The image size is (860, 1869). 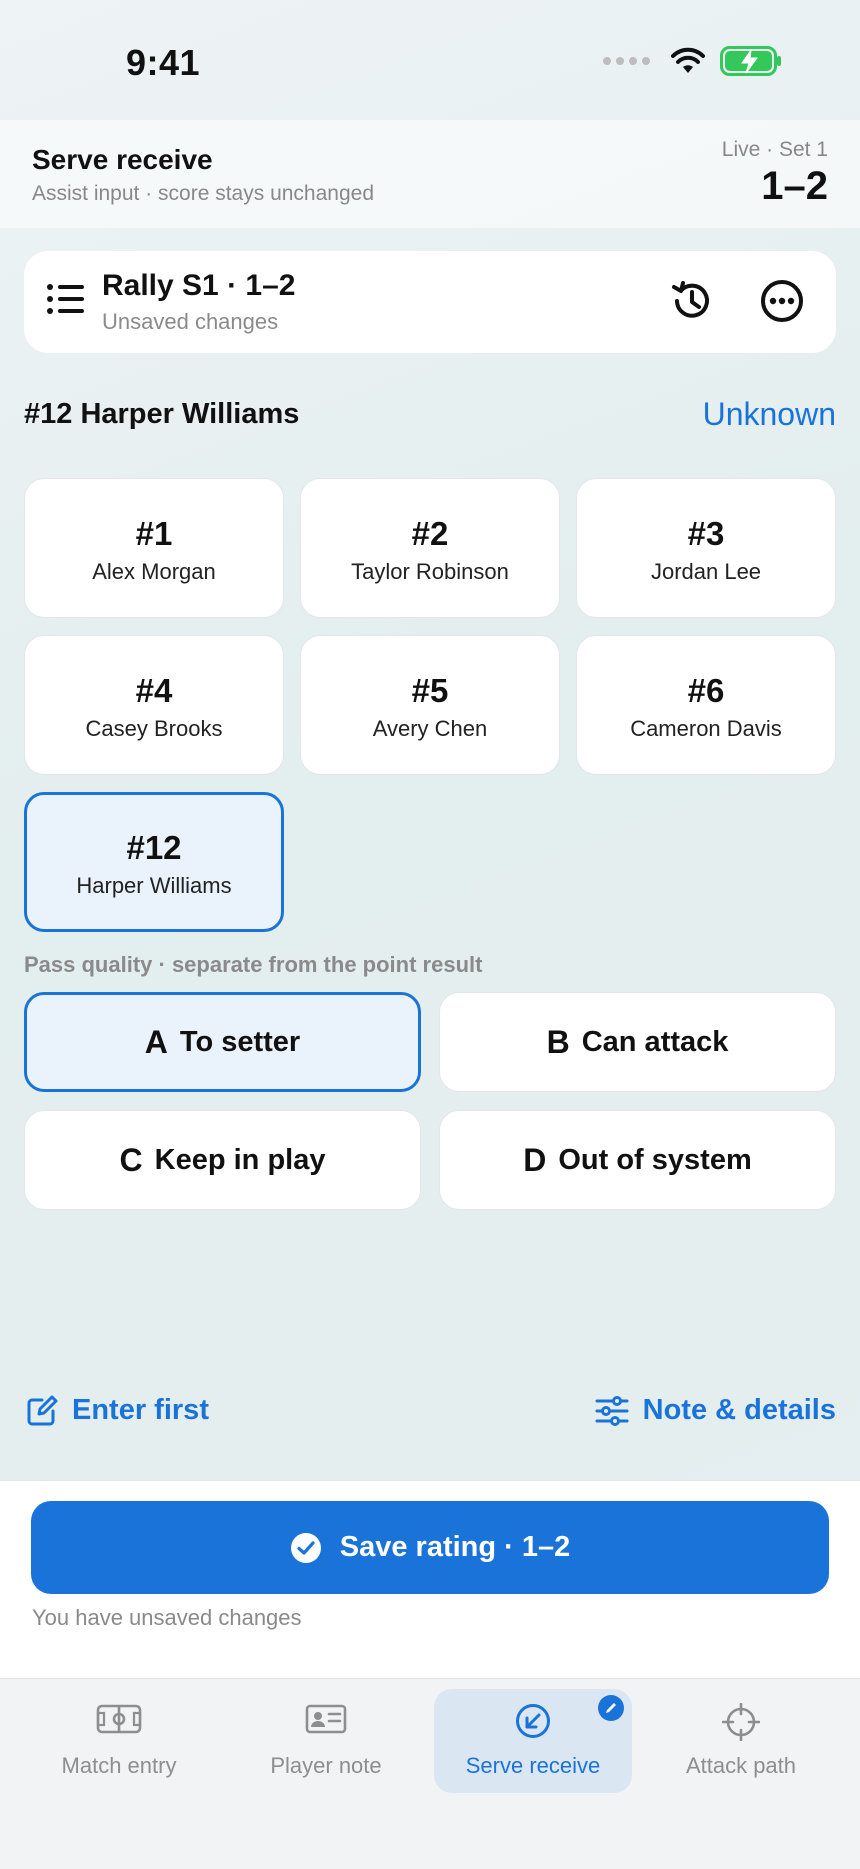 I want to click on live-set-indicator: Live · Set 1, so click(x=774, y=149).